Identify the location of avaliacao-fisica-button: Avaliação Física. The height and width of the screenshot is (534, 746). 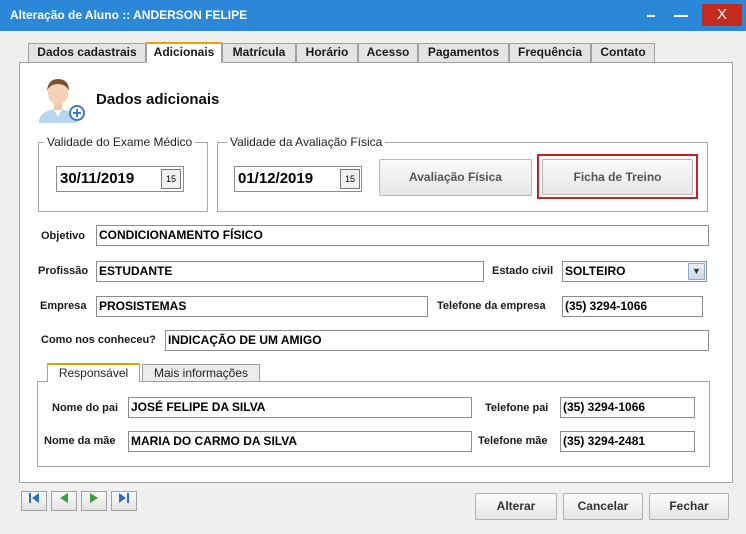
(455, 177).